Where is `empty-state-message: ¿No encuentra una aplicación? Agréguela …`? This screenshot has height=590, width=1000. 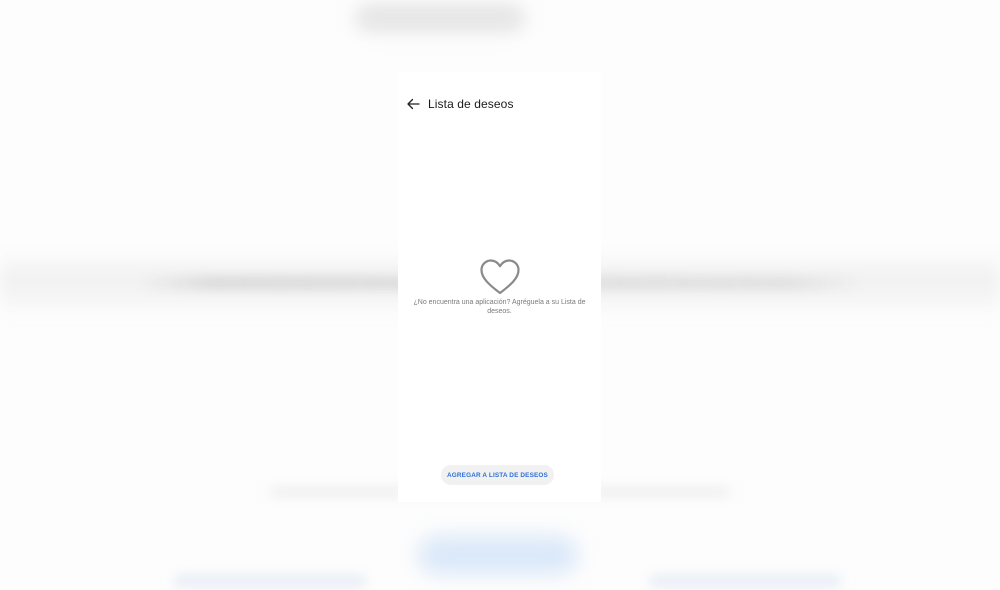
empty-state-message: ¿No encuentra una aplicación? Agréguela … is located at coordinates (499, 307).